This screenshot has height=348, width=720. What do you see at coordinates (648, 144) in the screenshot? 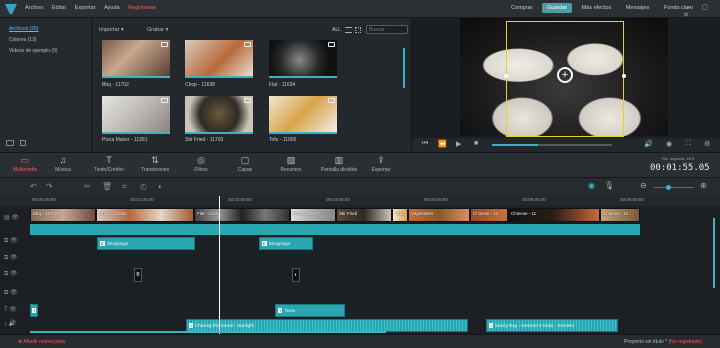
I see `volume-icon: 🔊` at bounding box center [648, 144].